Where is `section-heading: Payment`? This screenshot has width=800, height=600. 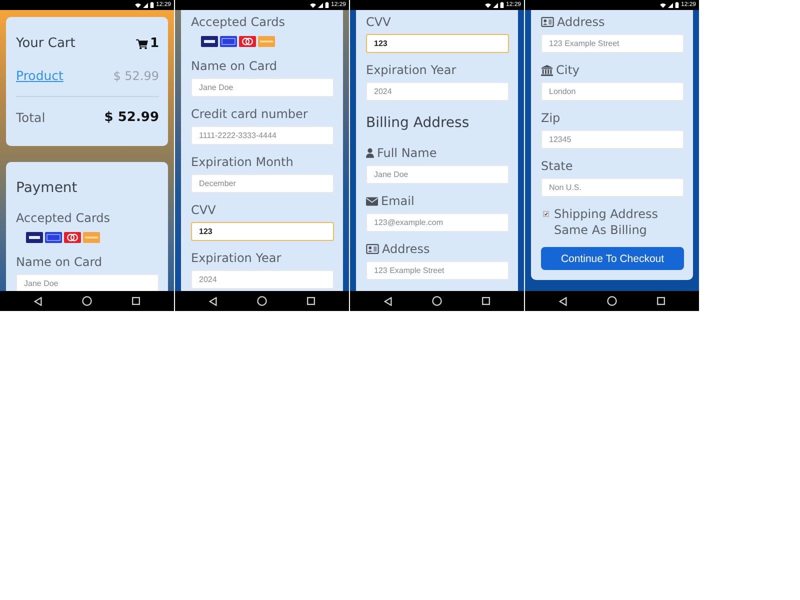 section-heading: Payment is located at coordinates (47, 188).